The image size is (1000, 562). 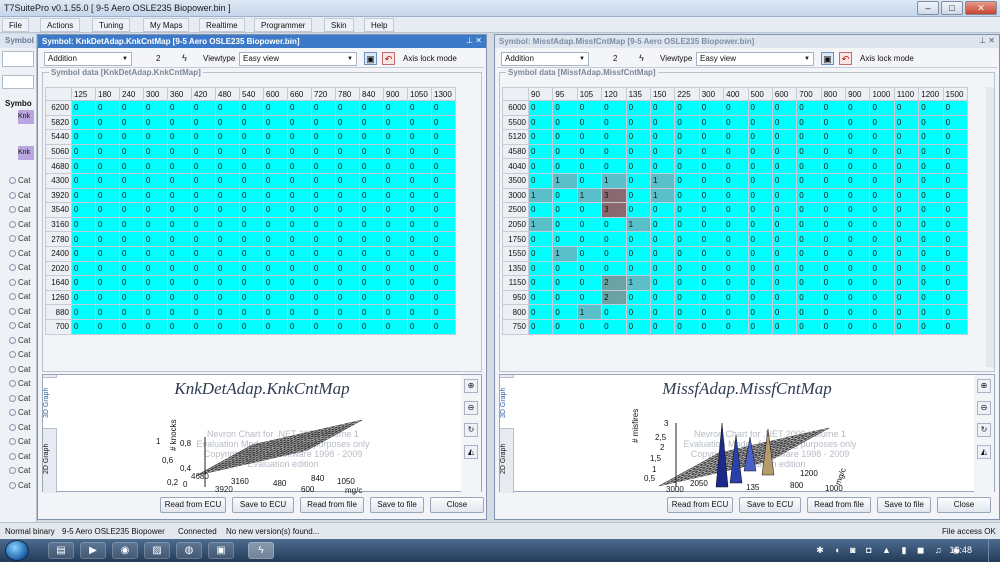 I want to click on system-tray-icons: ✱ ◖ ◙ ◘ ▲ ▮ ◼ ♫ ◉, so click(x=890, y=550).